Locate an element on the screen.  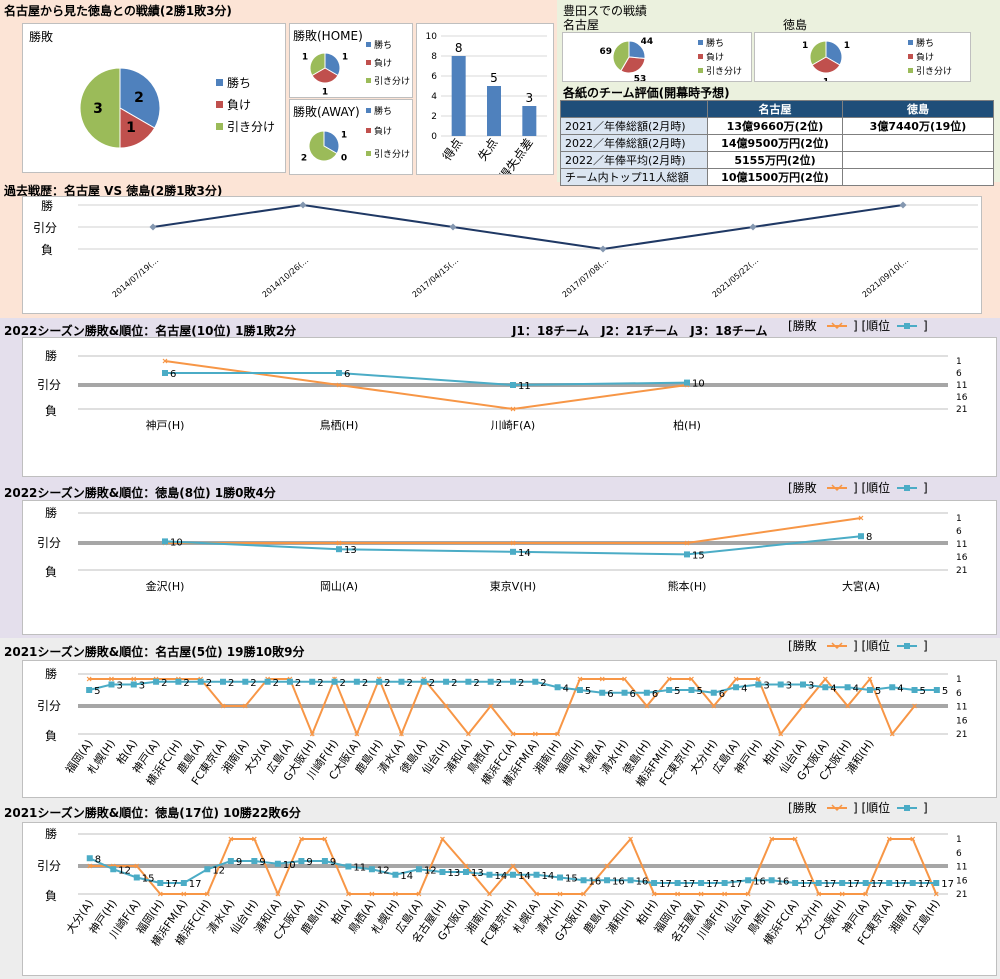
rank-data-label: 16 is located at coordinates (783, 881).